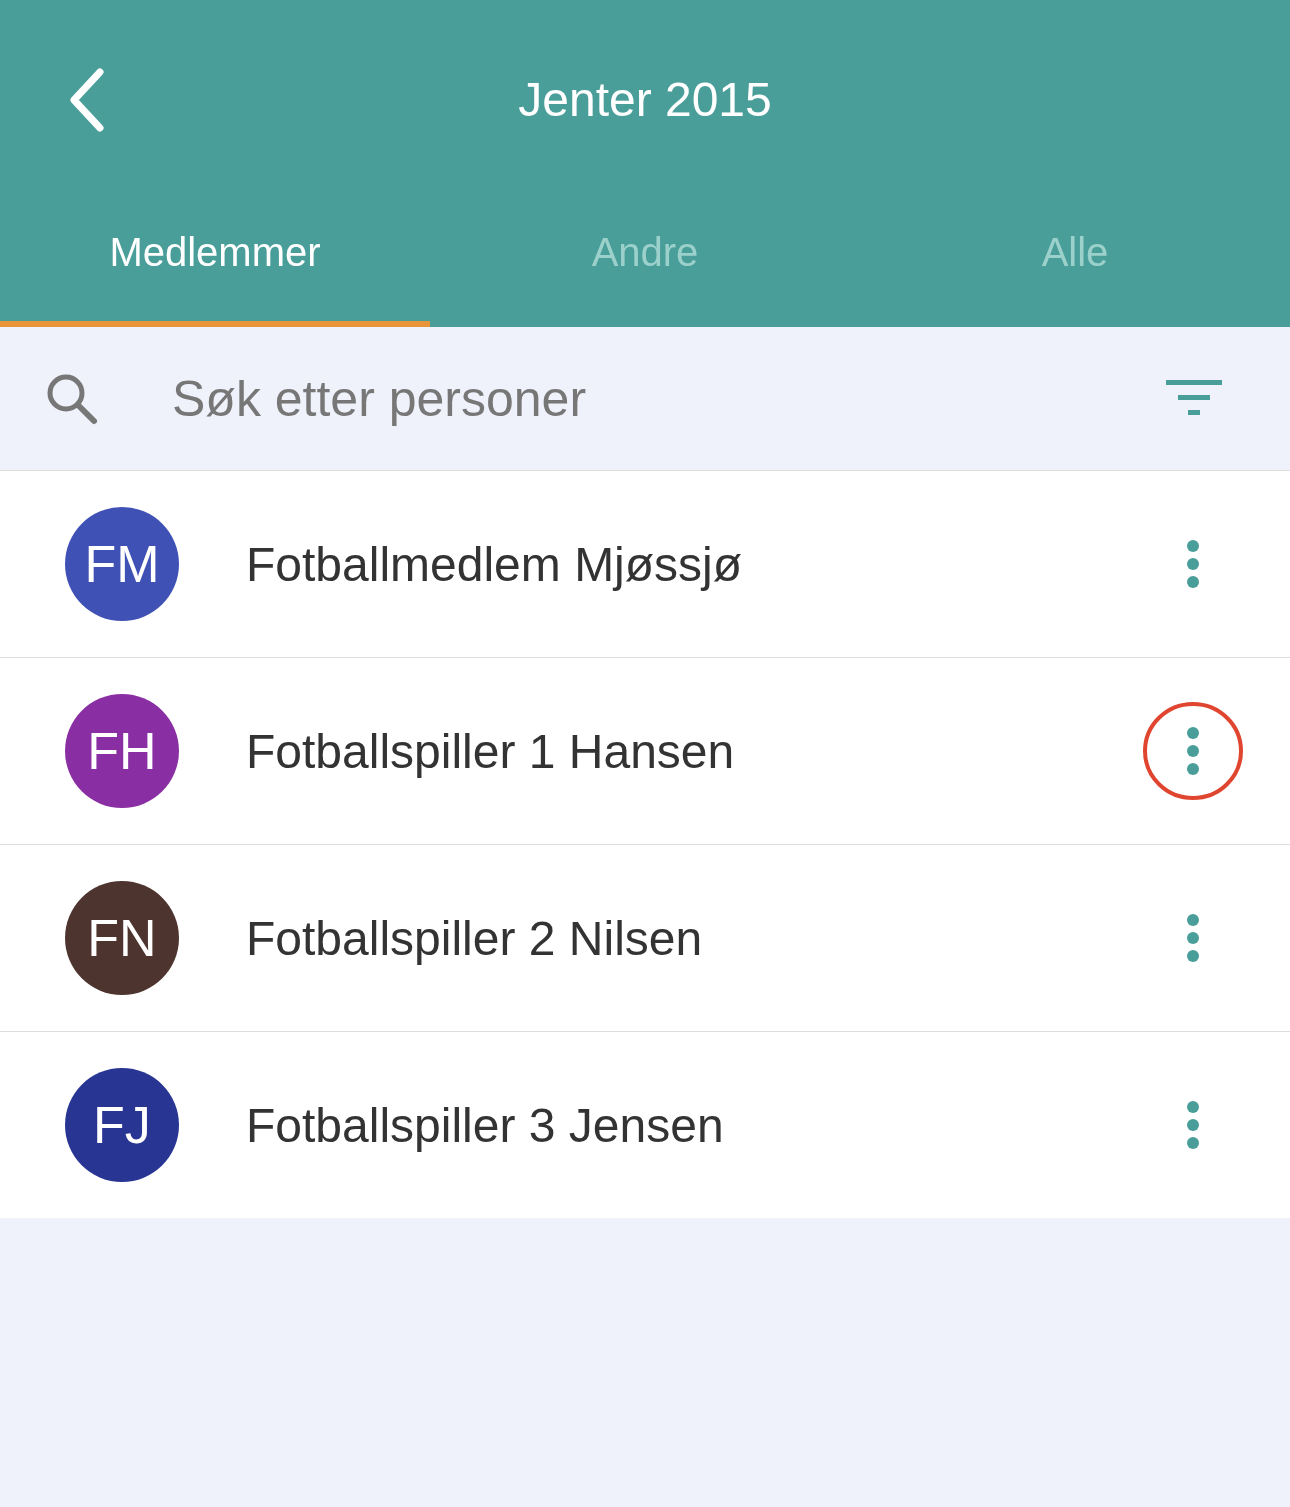 Image resolution: width=1290 pixels, height=1507 pixels. What do you see at coordinates (1075, 263) in the screenshot?
I see `tab: Alle` at bounding box center [1075, 263].